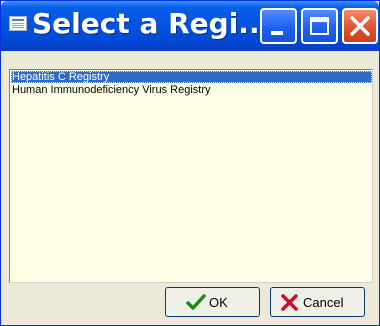 Image resolution: width=380 pixels, height=326 pixels. I want to click on maximize-icon, so click(319, 26).